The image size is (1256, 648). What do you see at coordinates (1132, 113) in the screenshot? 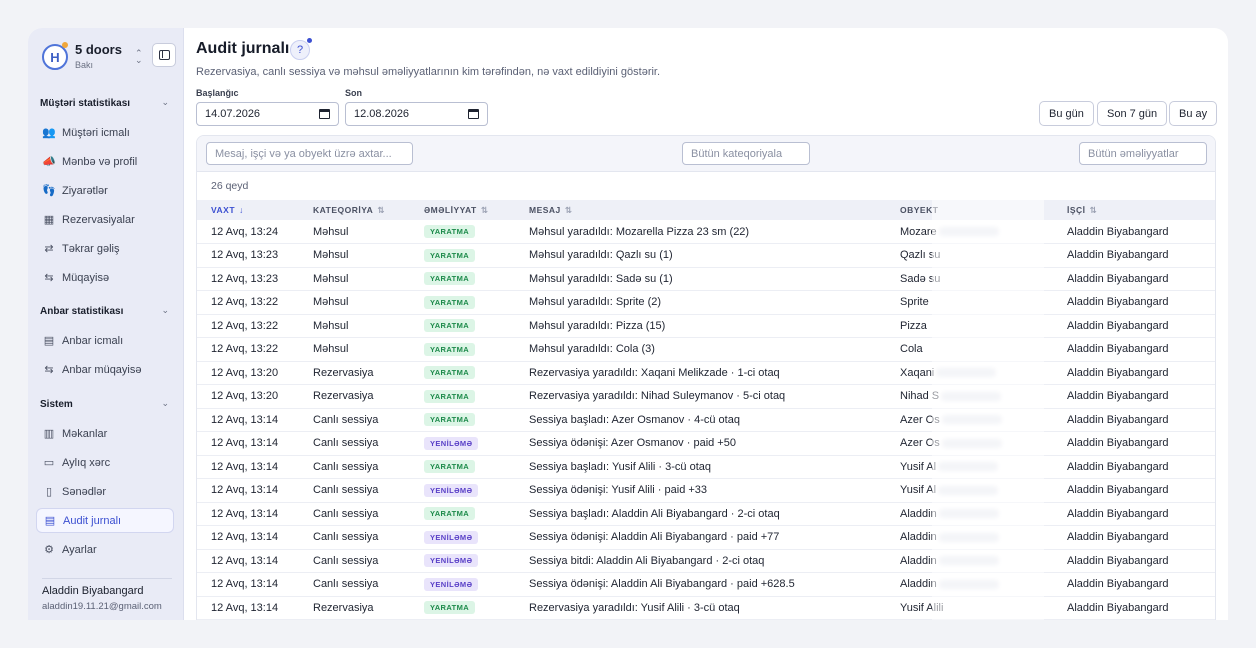
I see `last-7-days-button: Son 7 gün` at bounding box center [1132, 113].